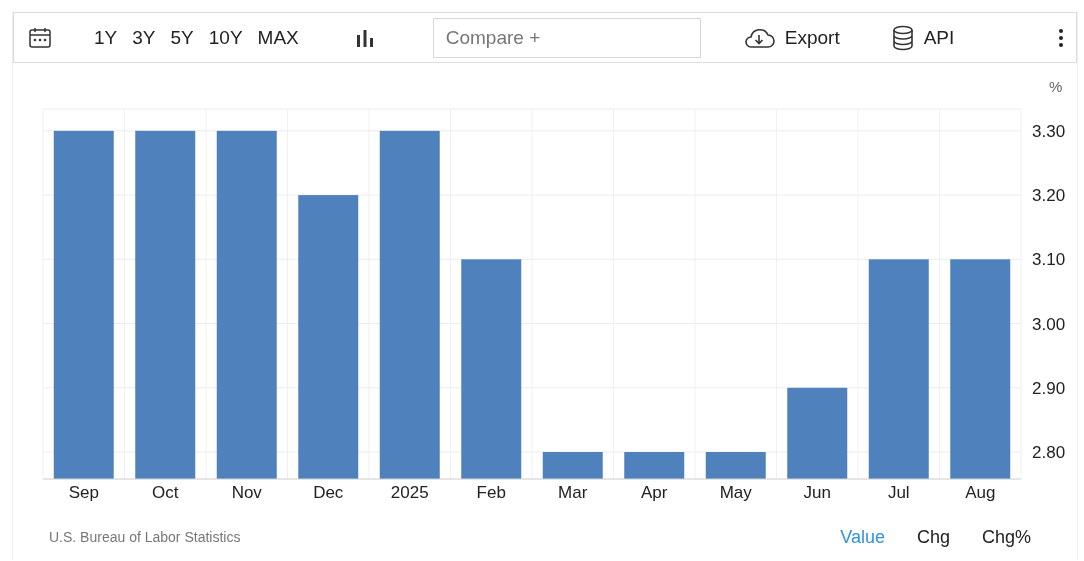 The height and width of the screenshot is (561, 1084). Describe the element at coordinates (1049, 324) in the screenshot. I see `y-tick-label: 3.00` at that location.